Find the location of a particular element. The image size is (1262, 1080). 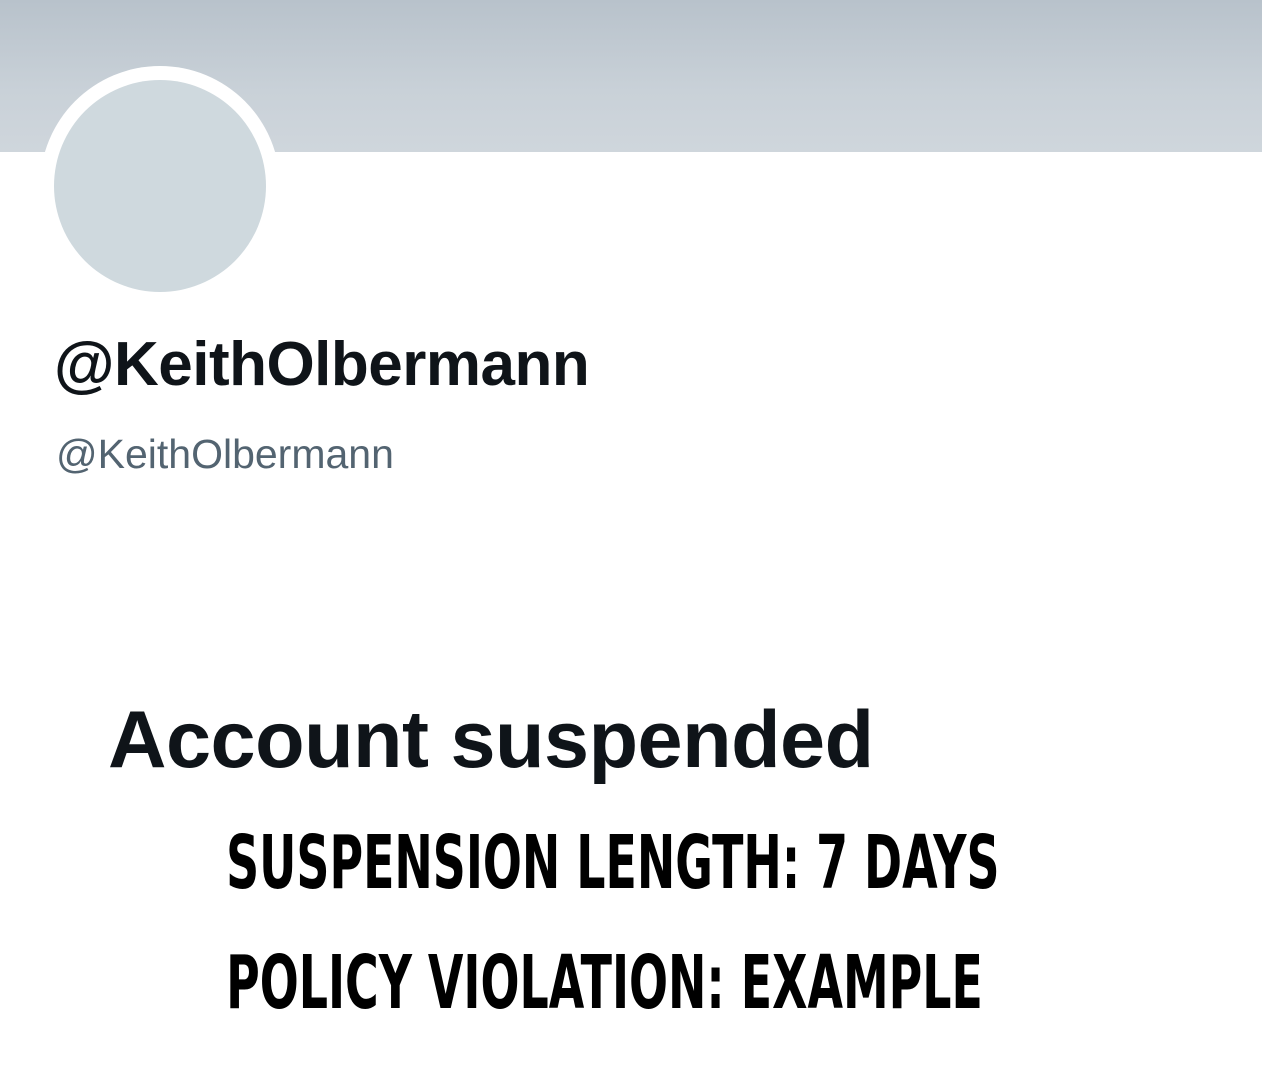

account-suspended-title: Account suspended is located at coordinates (491, 740).